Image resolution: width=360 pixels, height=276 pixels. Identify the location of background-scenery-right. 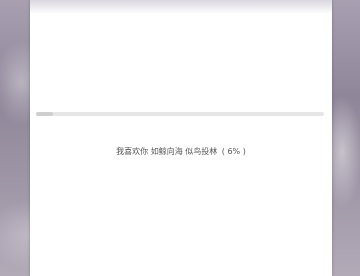
(346, 138).